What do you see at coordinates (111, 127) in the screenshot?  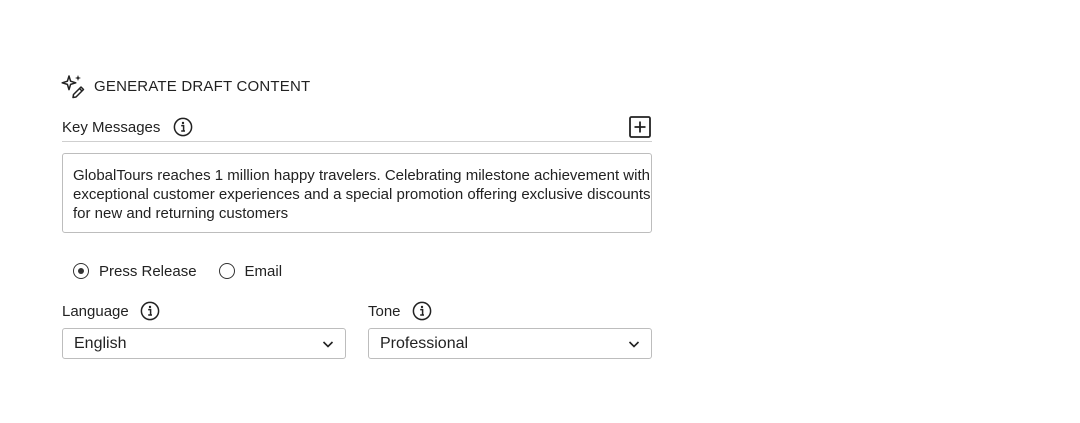 I see `key-messages-label: Key Messages` at bounding box center [111, 127].